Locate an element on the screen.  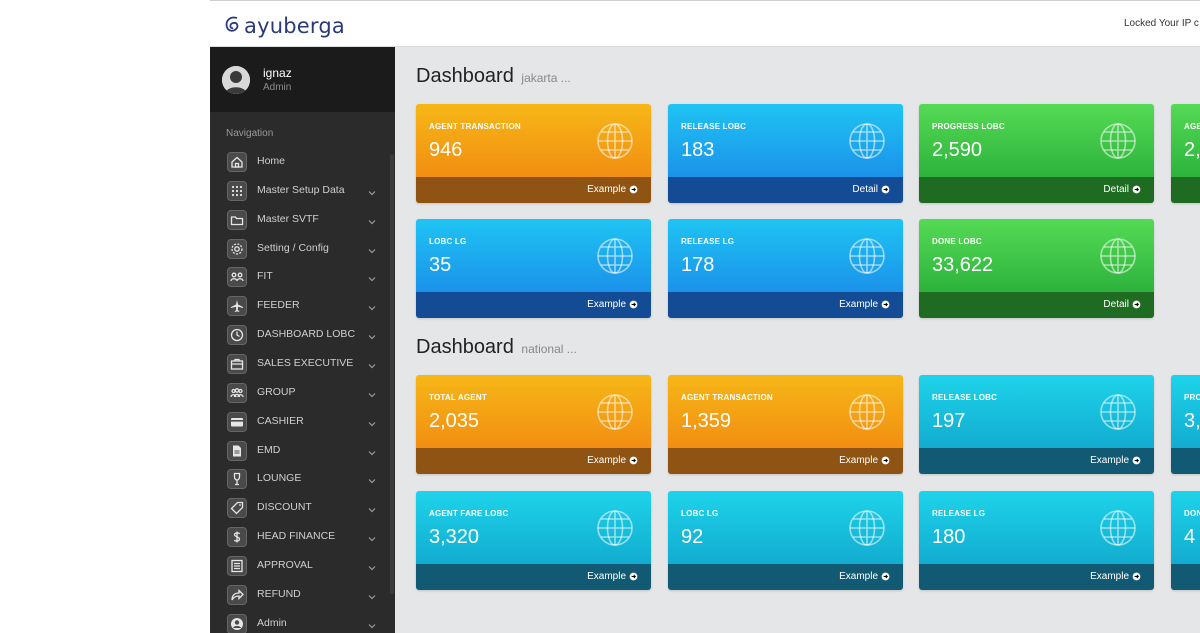
stat-card-total-agent: TOTAL AGENT 2,035 Example is located at coordinates (533, 424).